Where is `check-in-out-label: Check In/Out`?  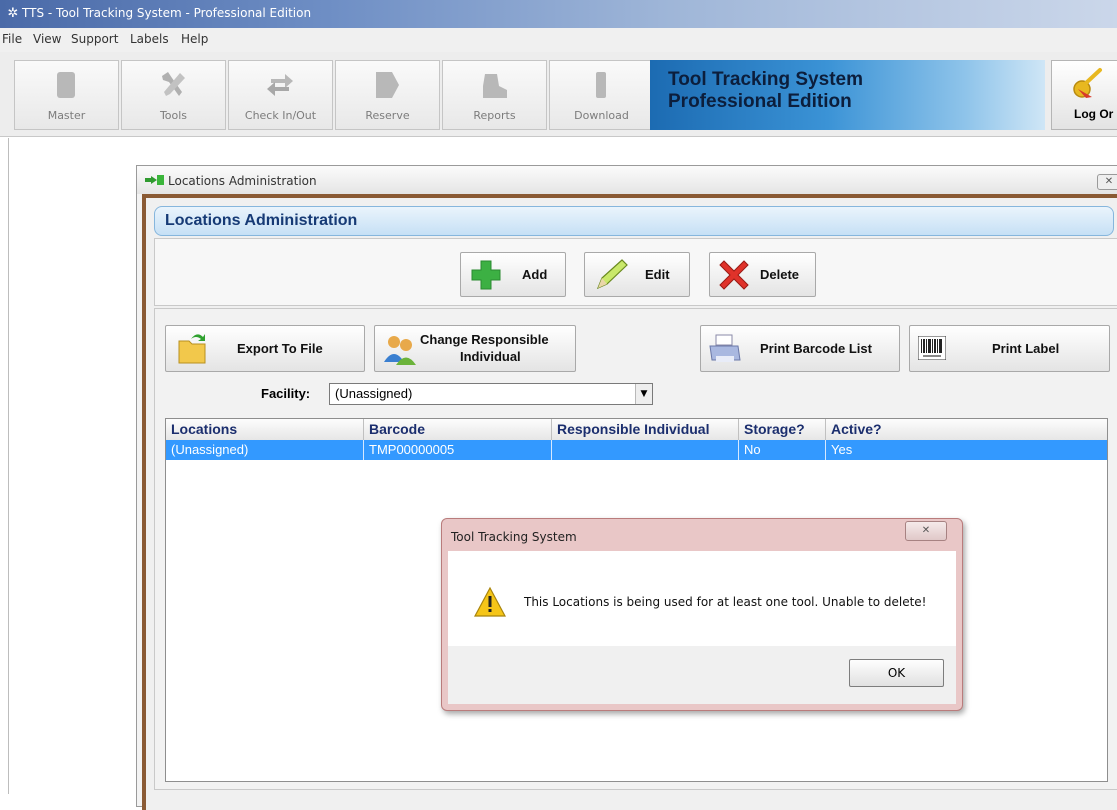 check-in-out-label: Check In/Out is located at coordinates (280, 115).